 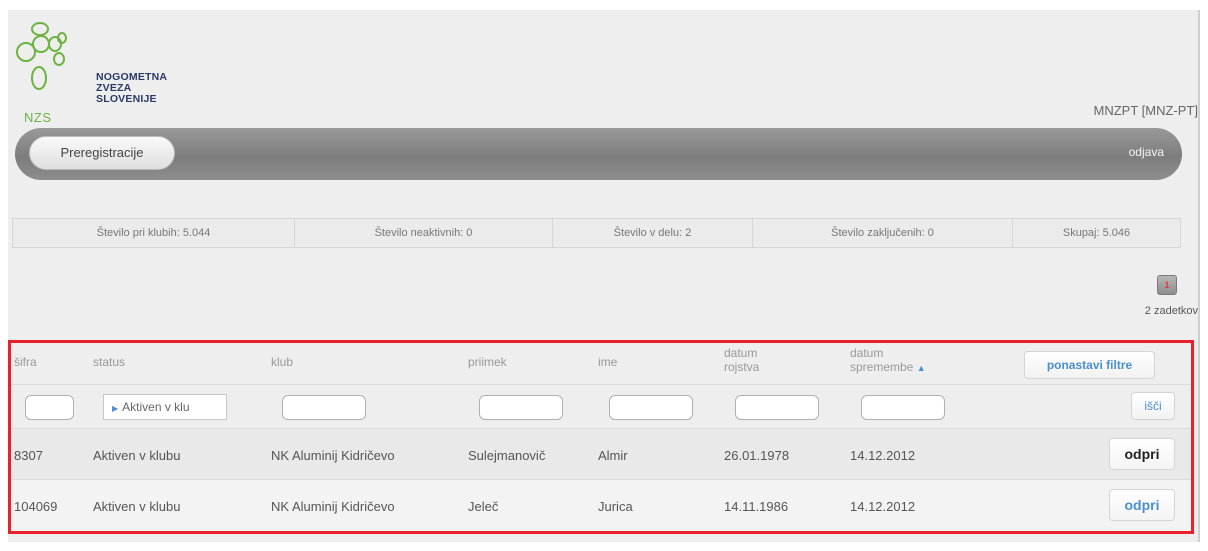 What do you see at coordinates (1171, 311) in the screenshot?
I see `result-count: 2 zadetkov` at bounding box center [1171, 311].